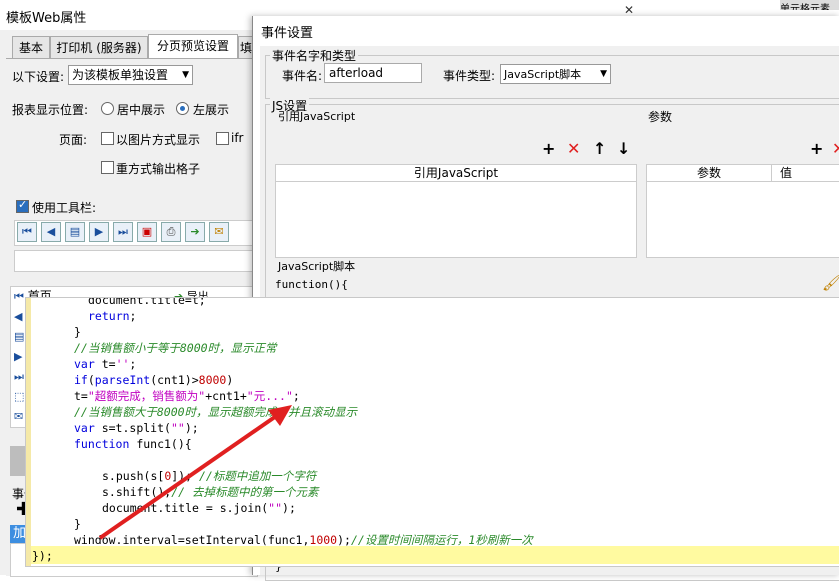 This screenshot has height=581, width=839. I want to click on arrow-head, so click(280, 415).